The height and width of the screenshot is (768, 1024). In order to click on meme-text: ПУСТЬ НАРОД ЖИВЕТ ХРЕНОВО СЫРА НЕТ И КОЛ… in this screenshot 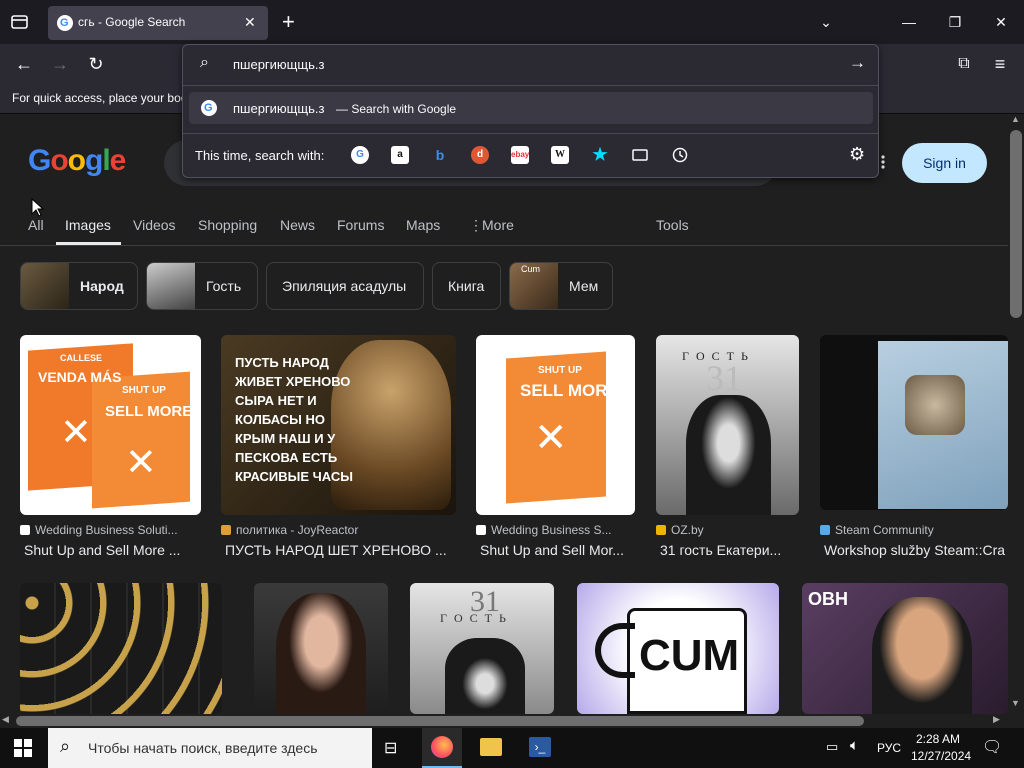, I will do `click(294, 419)`.